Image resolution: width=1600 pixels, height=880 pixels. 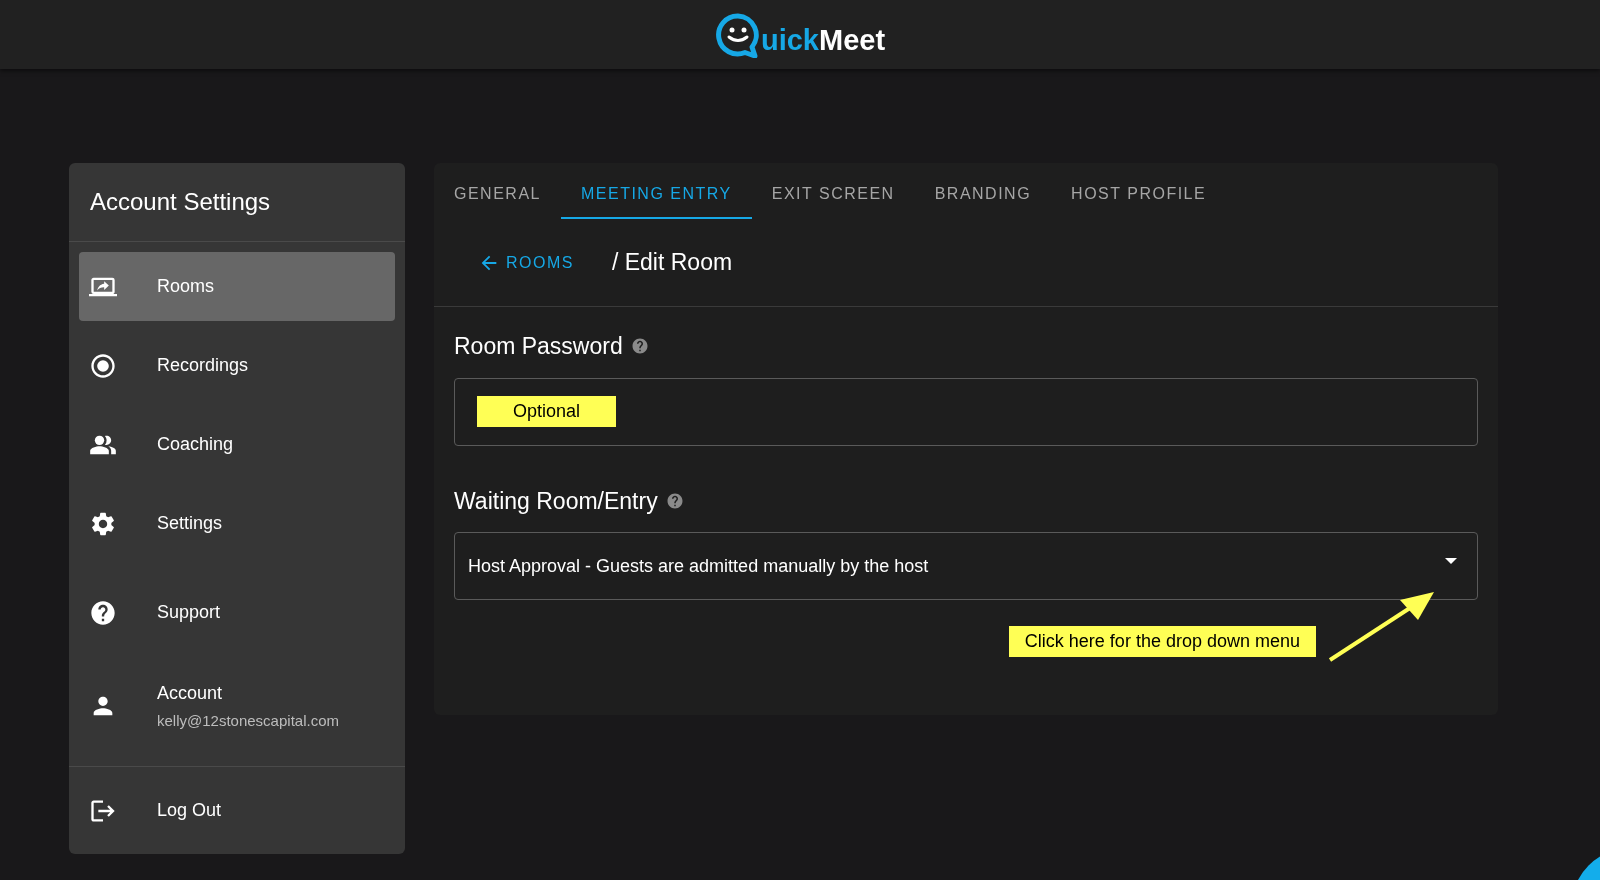 I want to click on smiley-bubble-icon, so click(x=737, y=34).